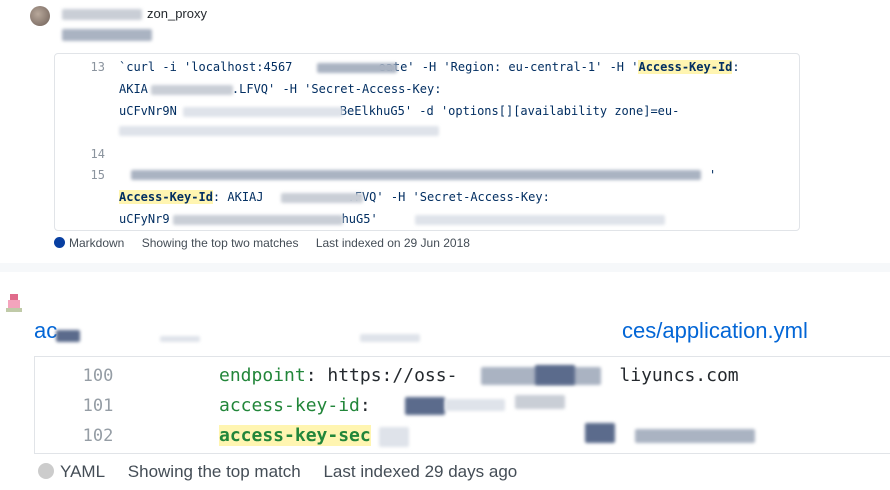 This screenshot has width=890, height=490. What do you see at coordinates (365, 405) in the screenshot?
I see `yaml-value: :` at bounding box center [365, 405].